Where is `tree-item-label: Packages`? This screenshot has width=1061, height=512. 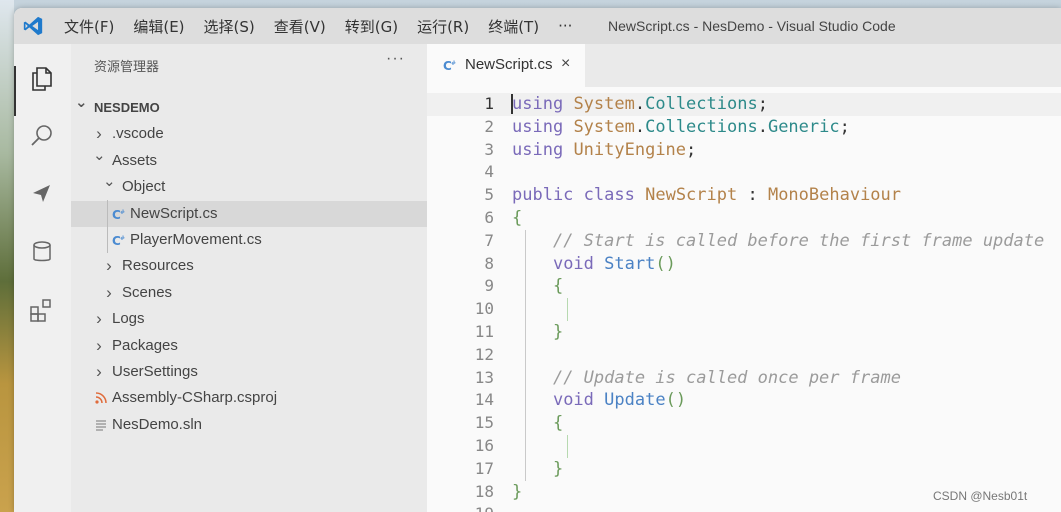
tree-item-label: Packages is located at coordinates (145, 345).